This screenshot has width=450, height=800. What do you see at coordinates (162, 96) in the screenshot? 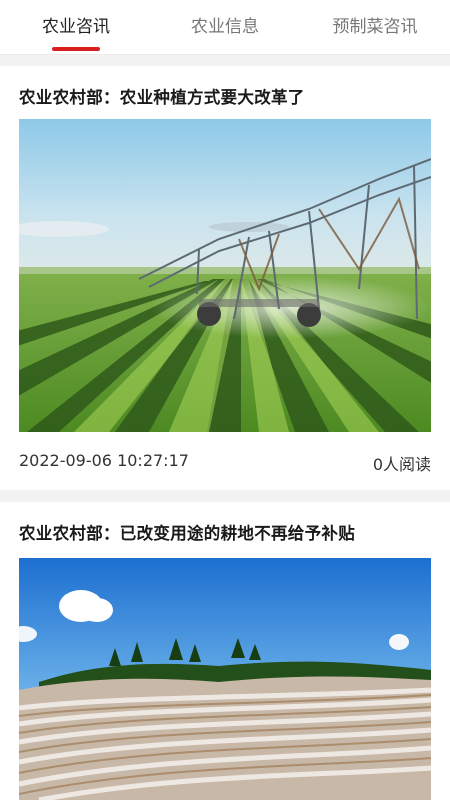
I see `article-title: 农业农村部：农业种植方式要大改革了` at bounding box center [162, 96].